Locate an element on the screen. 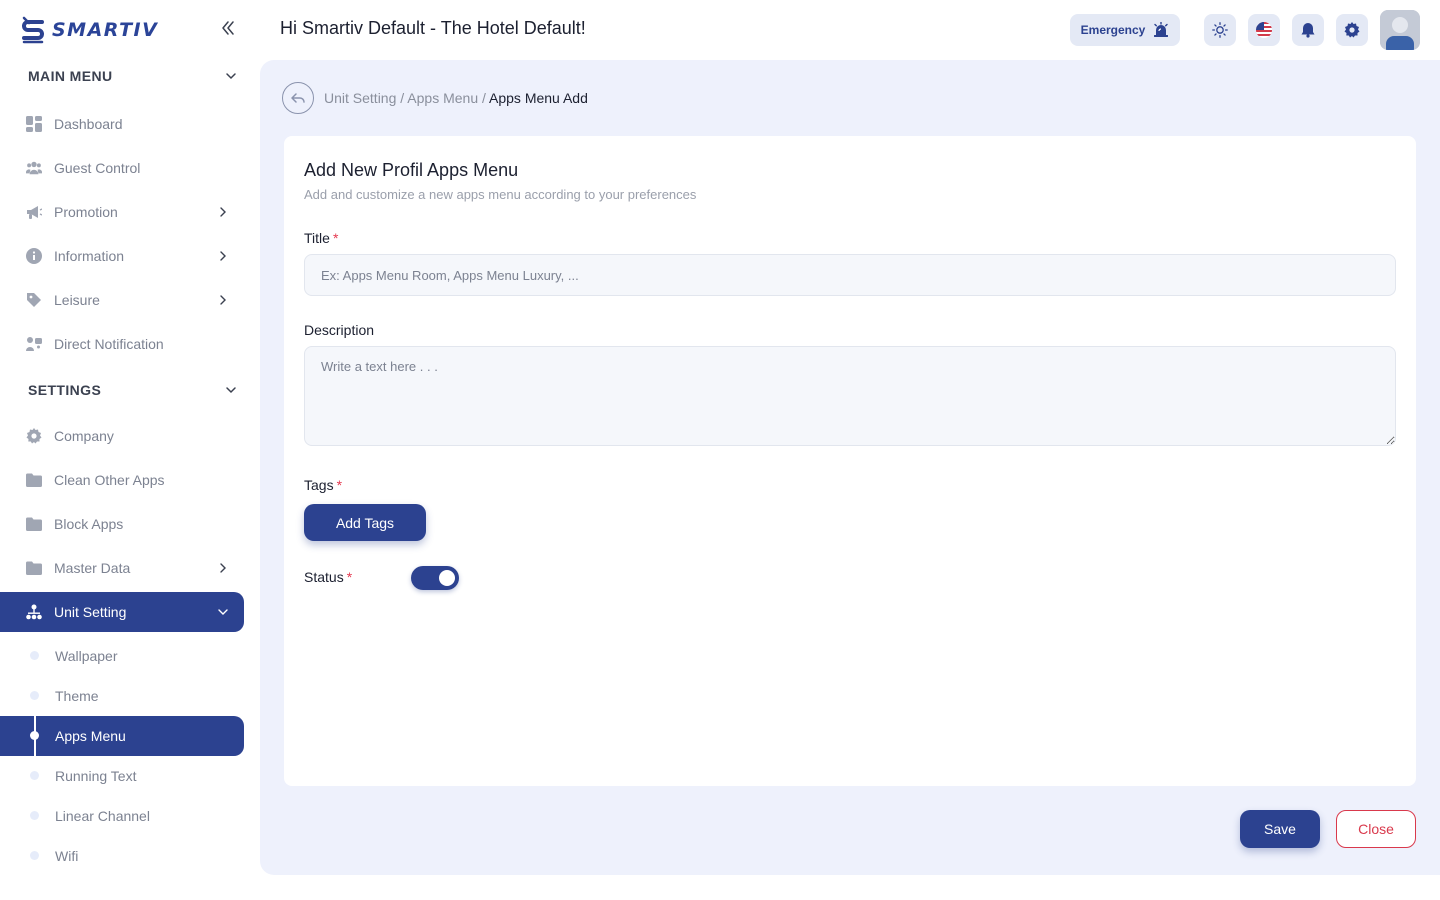 The height and width of the screenshot is (900, 1440). title-label-text: Title is located at coordinates (317, 238).